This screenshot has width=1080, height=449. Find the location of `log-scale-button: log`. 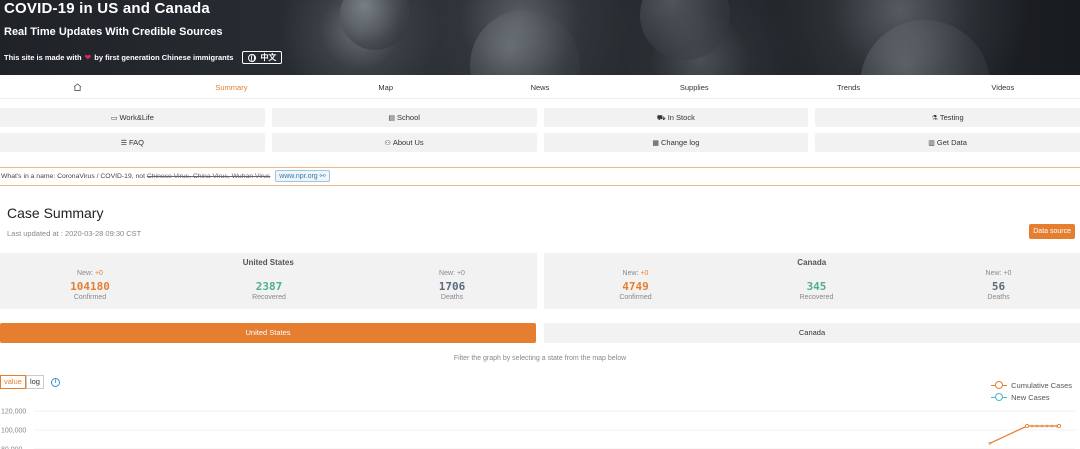

log-scale-button: log is located at coordinates (34, 382).